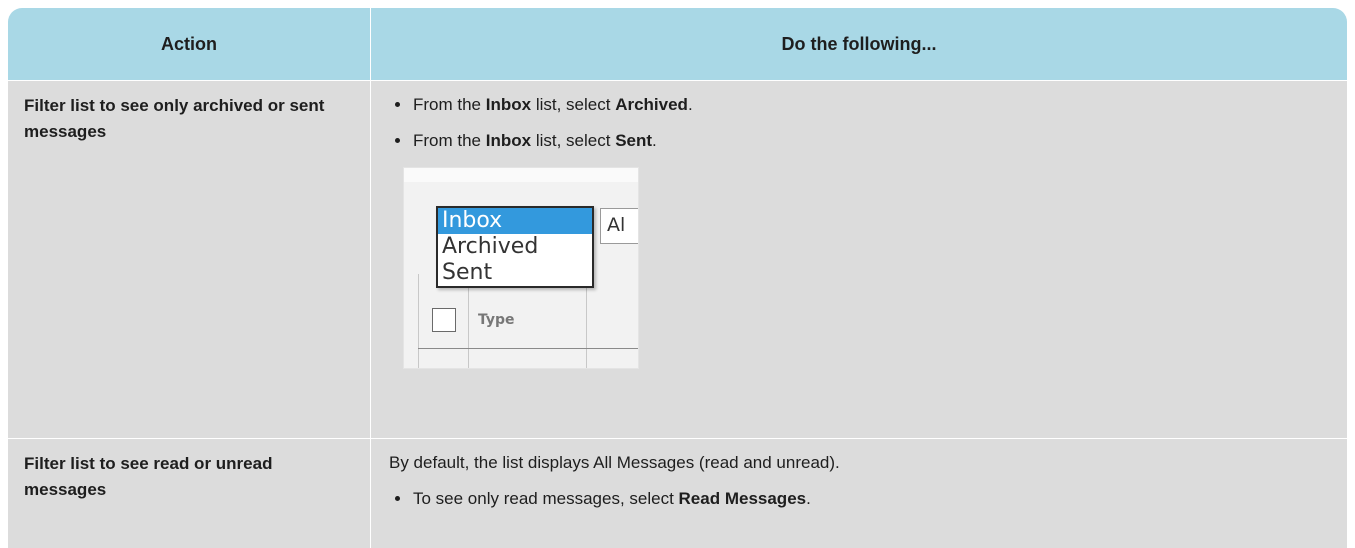  What do you see at coordinates (467, 272) in the screenshot?
I see `dropdown-option-sent: Sent` at bounding box center [467, 272].